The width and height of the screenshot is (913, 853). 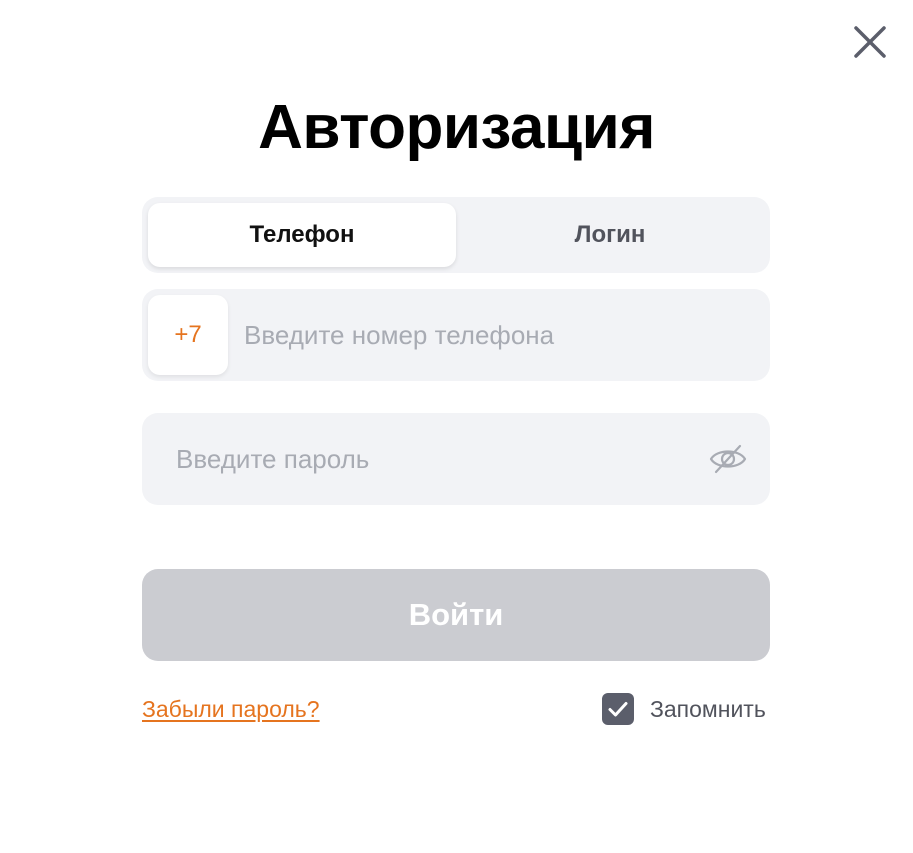 What do you see at coordinates (426, 459) in the screenshot?
I see `password-input` at bounding box center [426, 459].